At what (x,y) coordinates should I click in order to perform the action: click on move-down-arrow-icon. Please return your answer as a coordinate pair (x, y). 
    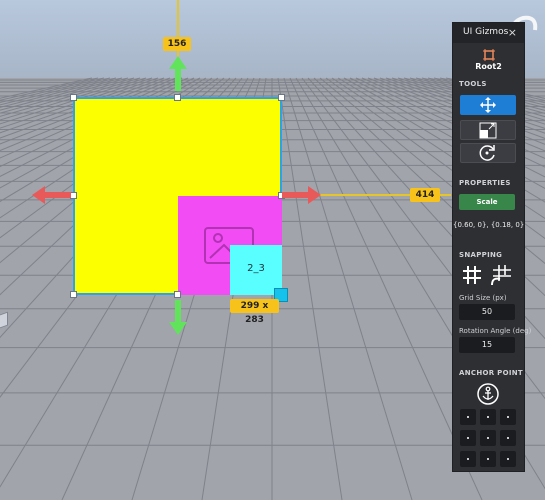
    Looking at the image, I should click on (178, 318).